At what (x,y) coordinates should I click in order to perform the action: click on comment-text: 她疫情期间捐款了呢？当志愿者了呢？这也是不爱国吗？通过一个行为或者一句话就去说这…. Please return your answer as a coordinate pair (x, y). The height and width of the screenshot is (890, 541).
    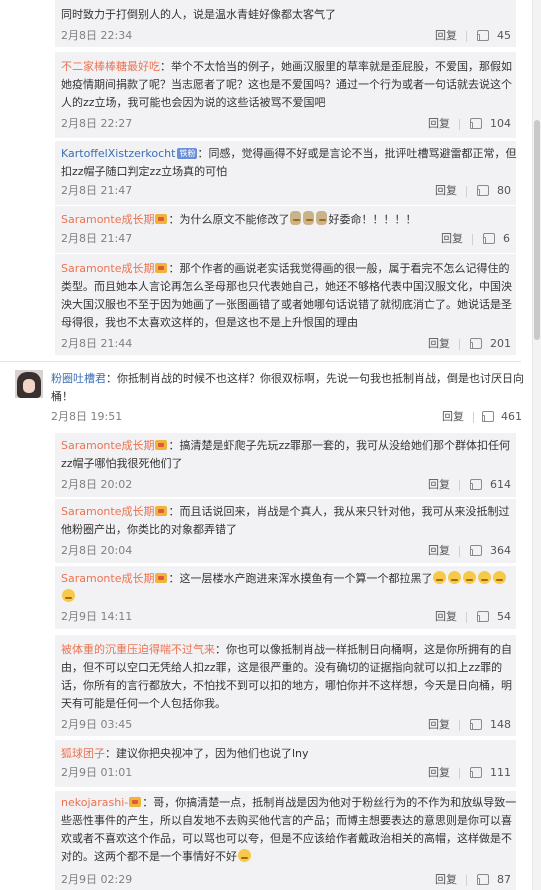
    Looking at the image, I should click on (286, 84).